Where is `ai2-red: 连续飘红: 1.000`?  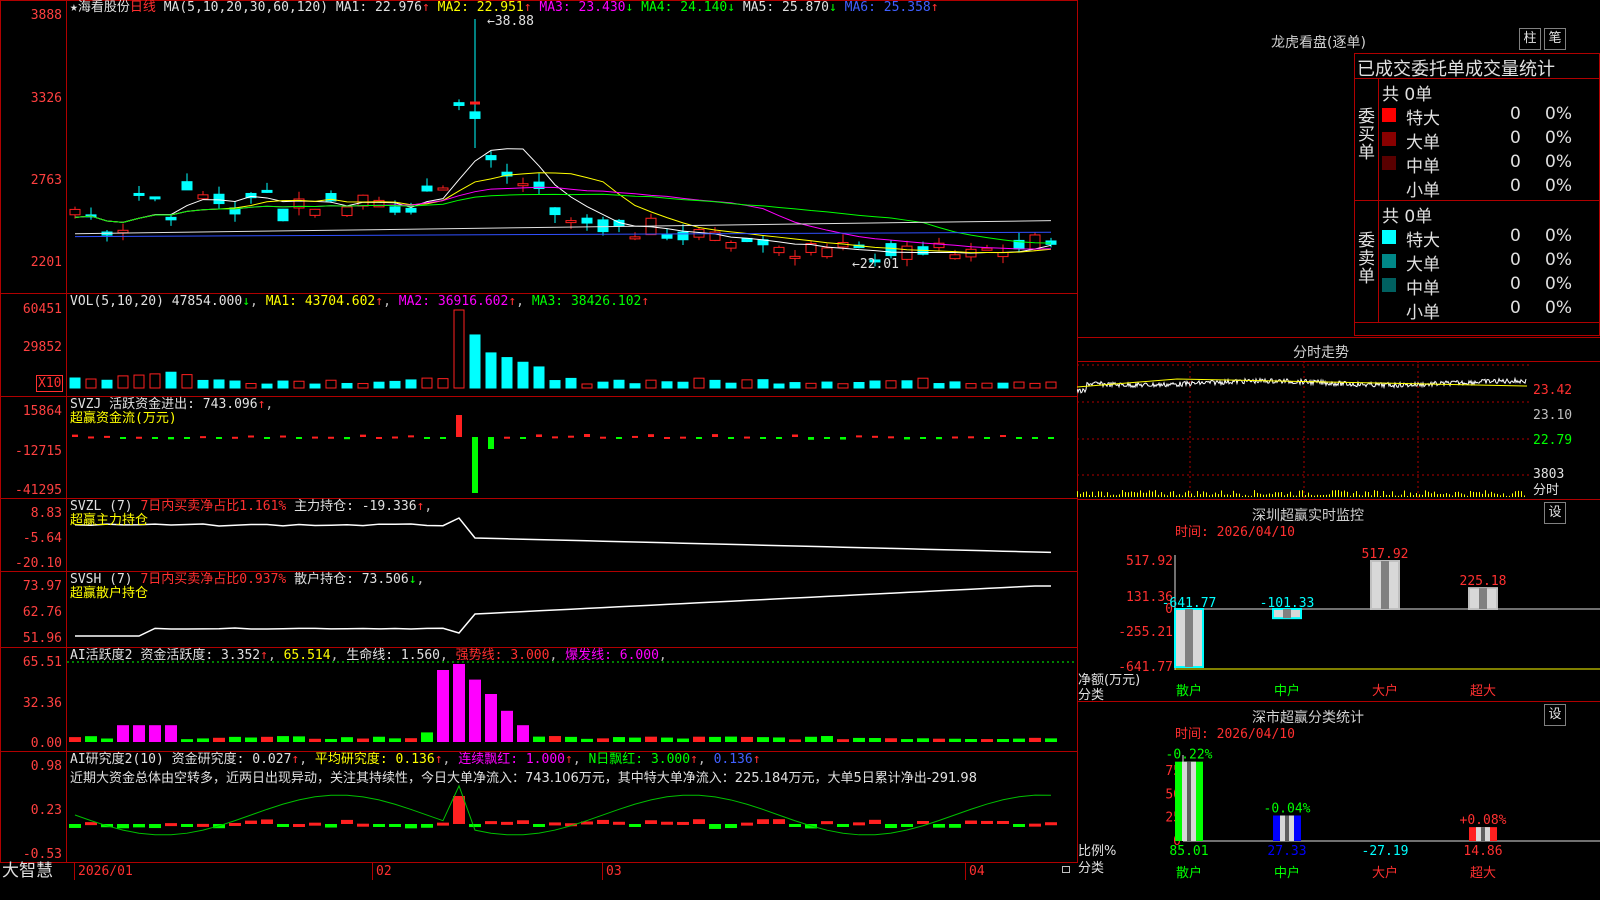
ai2-red: 连续飘红: 1.000 is located at coordinates (511, 759).